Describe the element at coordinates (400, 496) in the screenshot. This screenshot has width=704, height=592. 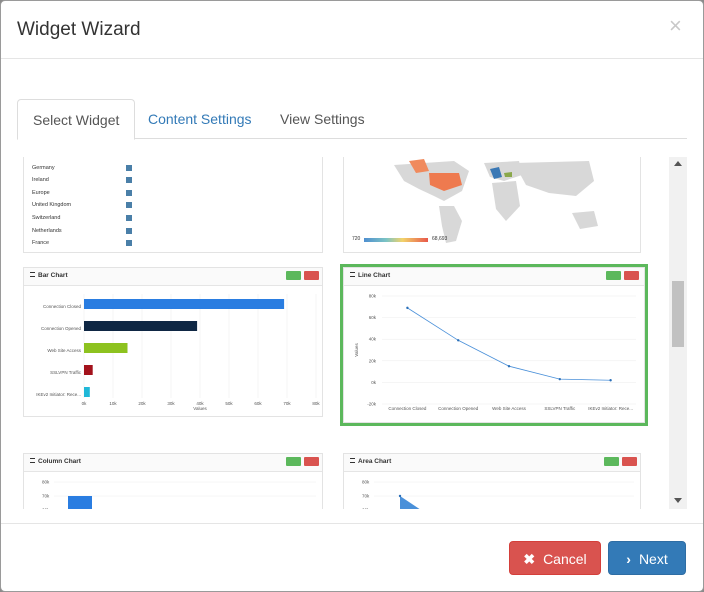
I see `area-point` at that location.